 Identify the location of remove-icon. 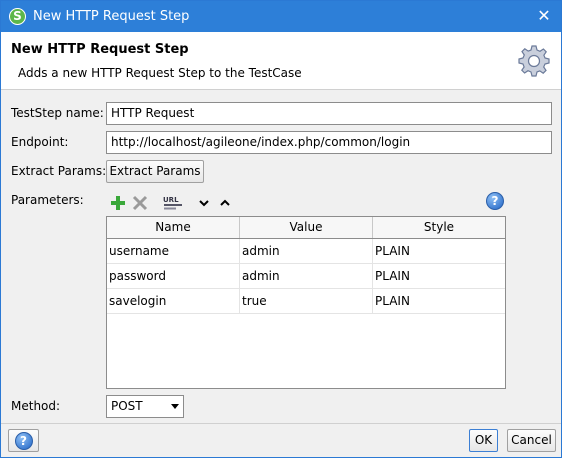
(140, 203).